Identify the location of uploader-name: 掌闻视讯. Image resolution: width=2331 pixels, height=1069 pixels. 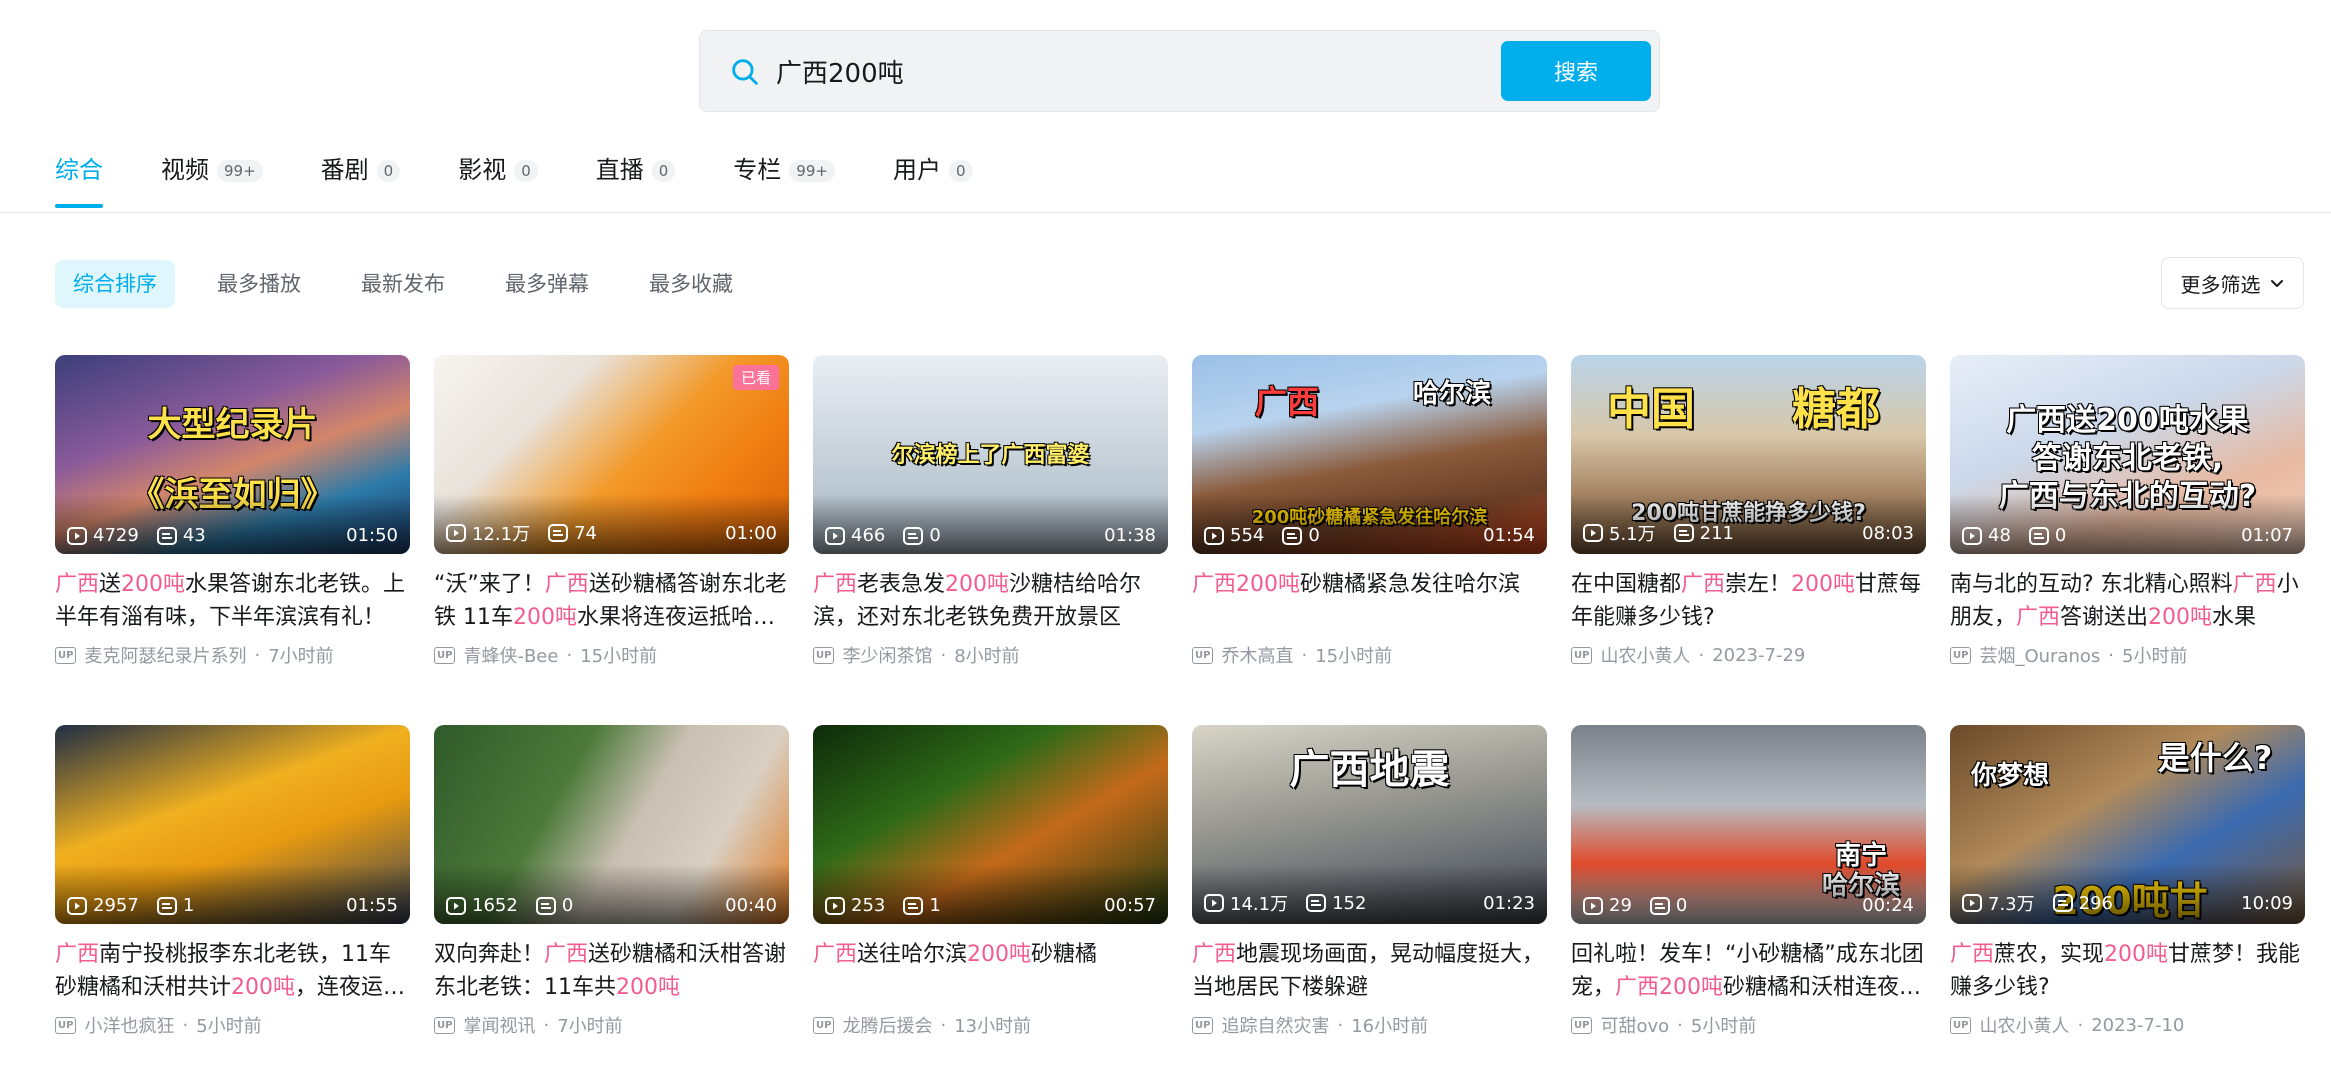
(499, 1025).